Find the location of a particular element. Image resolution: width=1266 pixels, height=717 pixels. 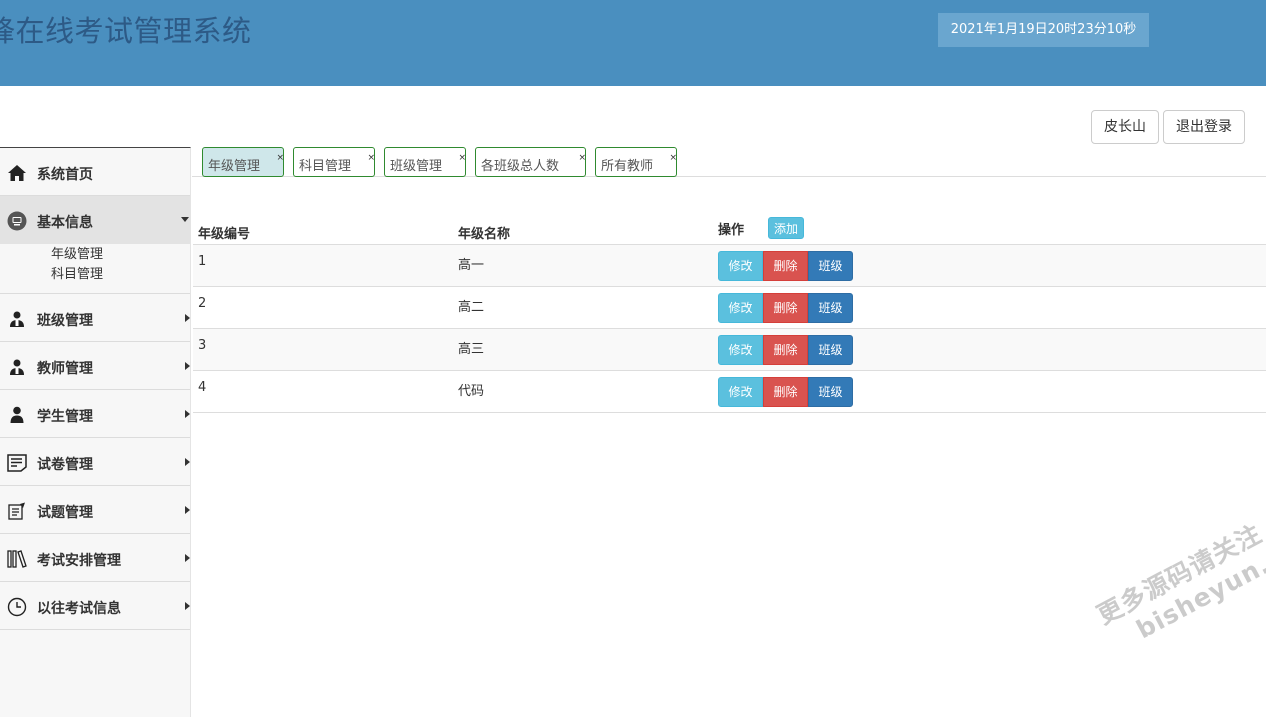

basic-info-submenu: 年级管理 科目管理 is located at coordinates (95, 269).